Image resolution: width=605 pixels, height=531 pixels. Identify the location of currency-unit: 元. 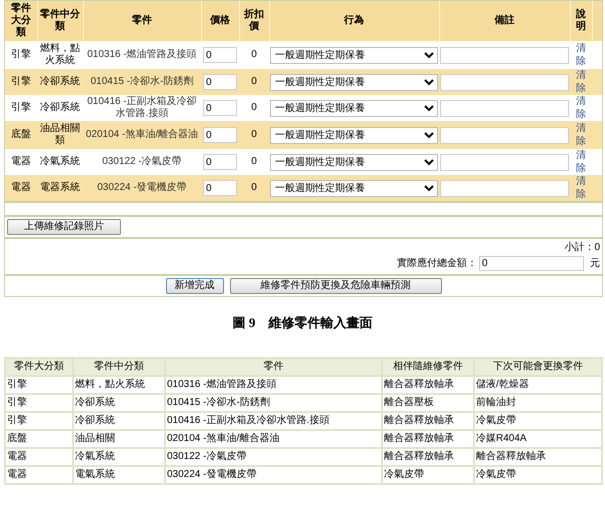
(595, 264).